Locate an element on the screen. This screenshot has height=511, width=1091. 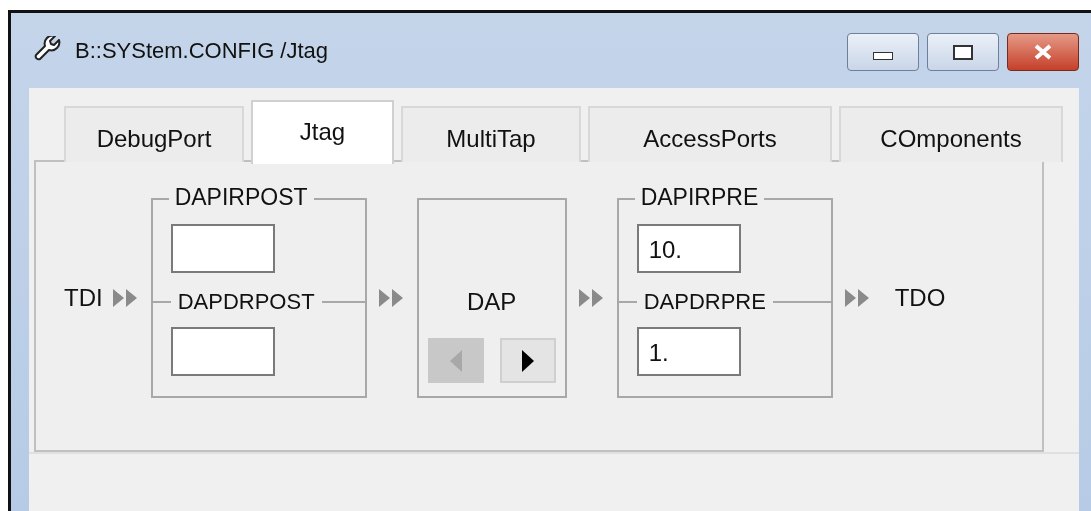
input-field: 1. is located at coordinates (688, 351).